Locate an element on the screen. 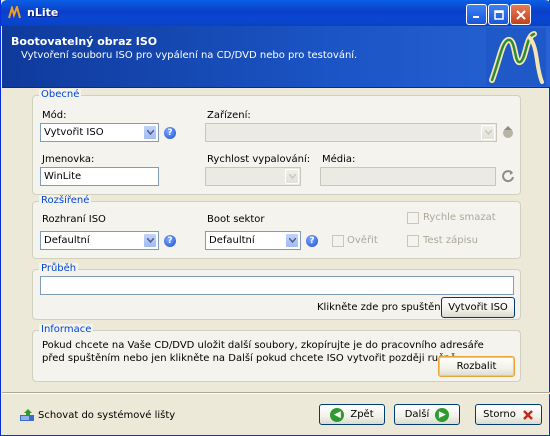 The height and width of the screenshot is (436, 550). test-write-label: Test zápisu is located at coordinates (450, 240).